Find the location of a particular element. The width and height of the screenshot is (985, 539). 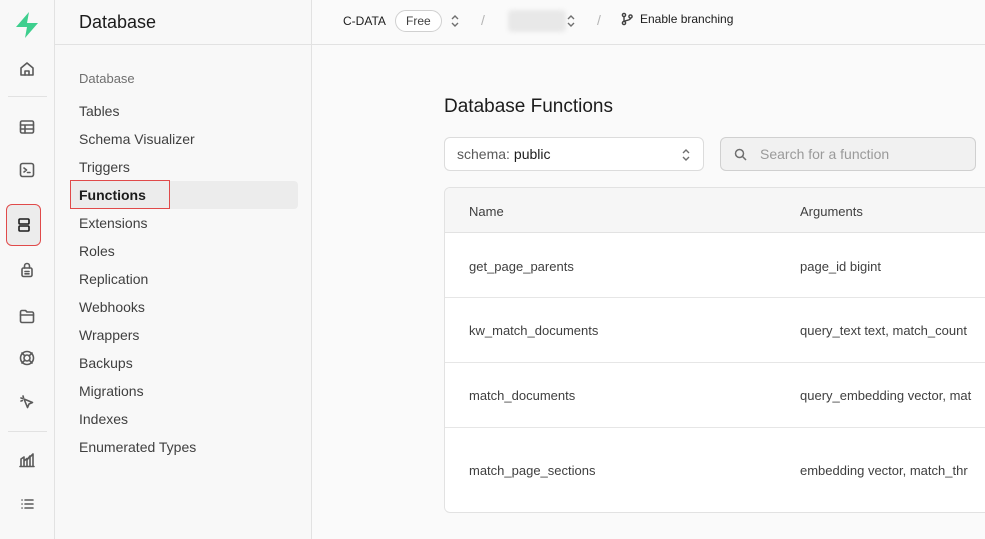

menu-item-schema-visualizer: Schema Visualizer is located at coordinates (184, 139).